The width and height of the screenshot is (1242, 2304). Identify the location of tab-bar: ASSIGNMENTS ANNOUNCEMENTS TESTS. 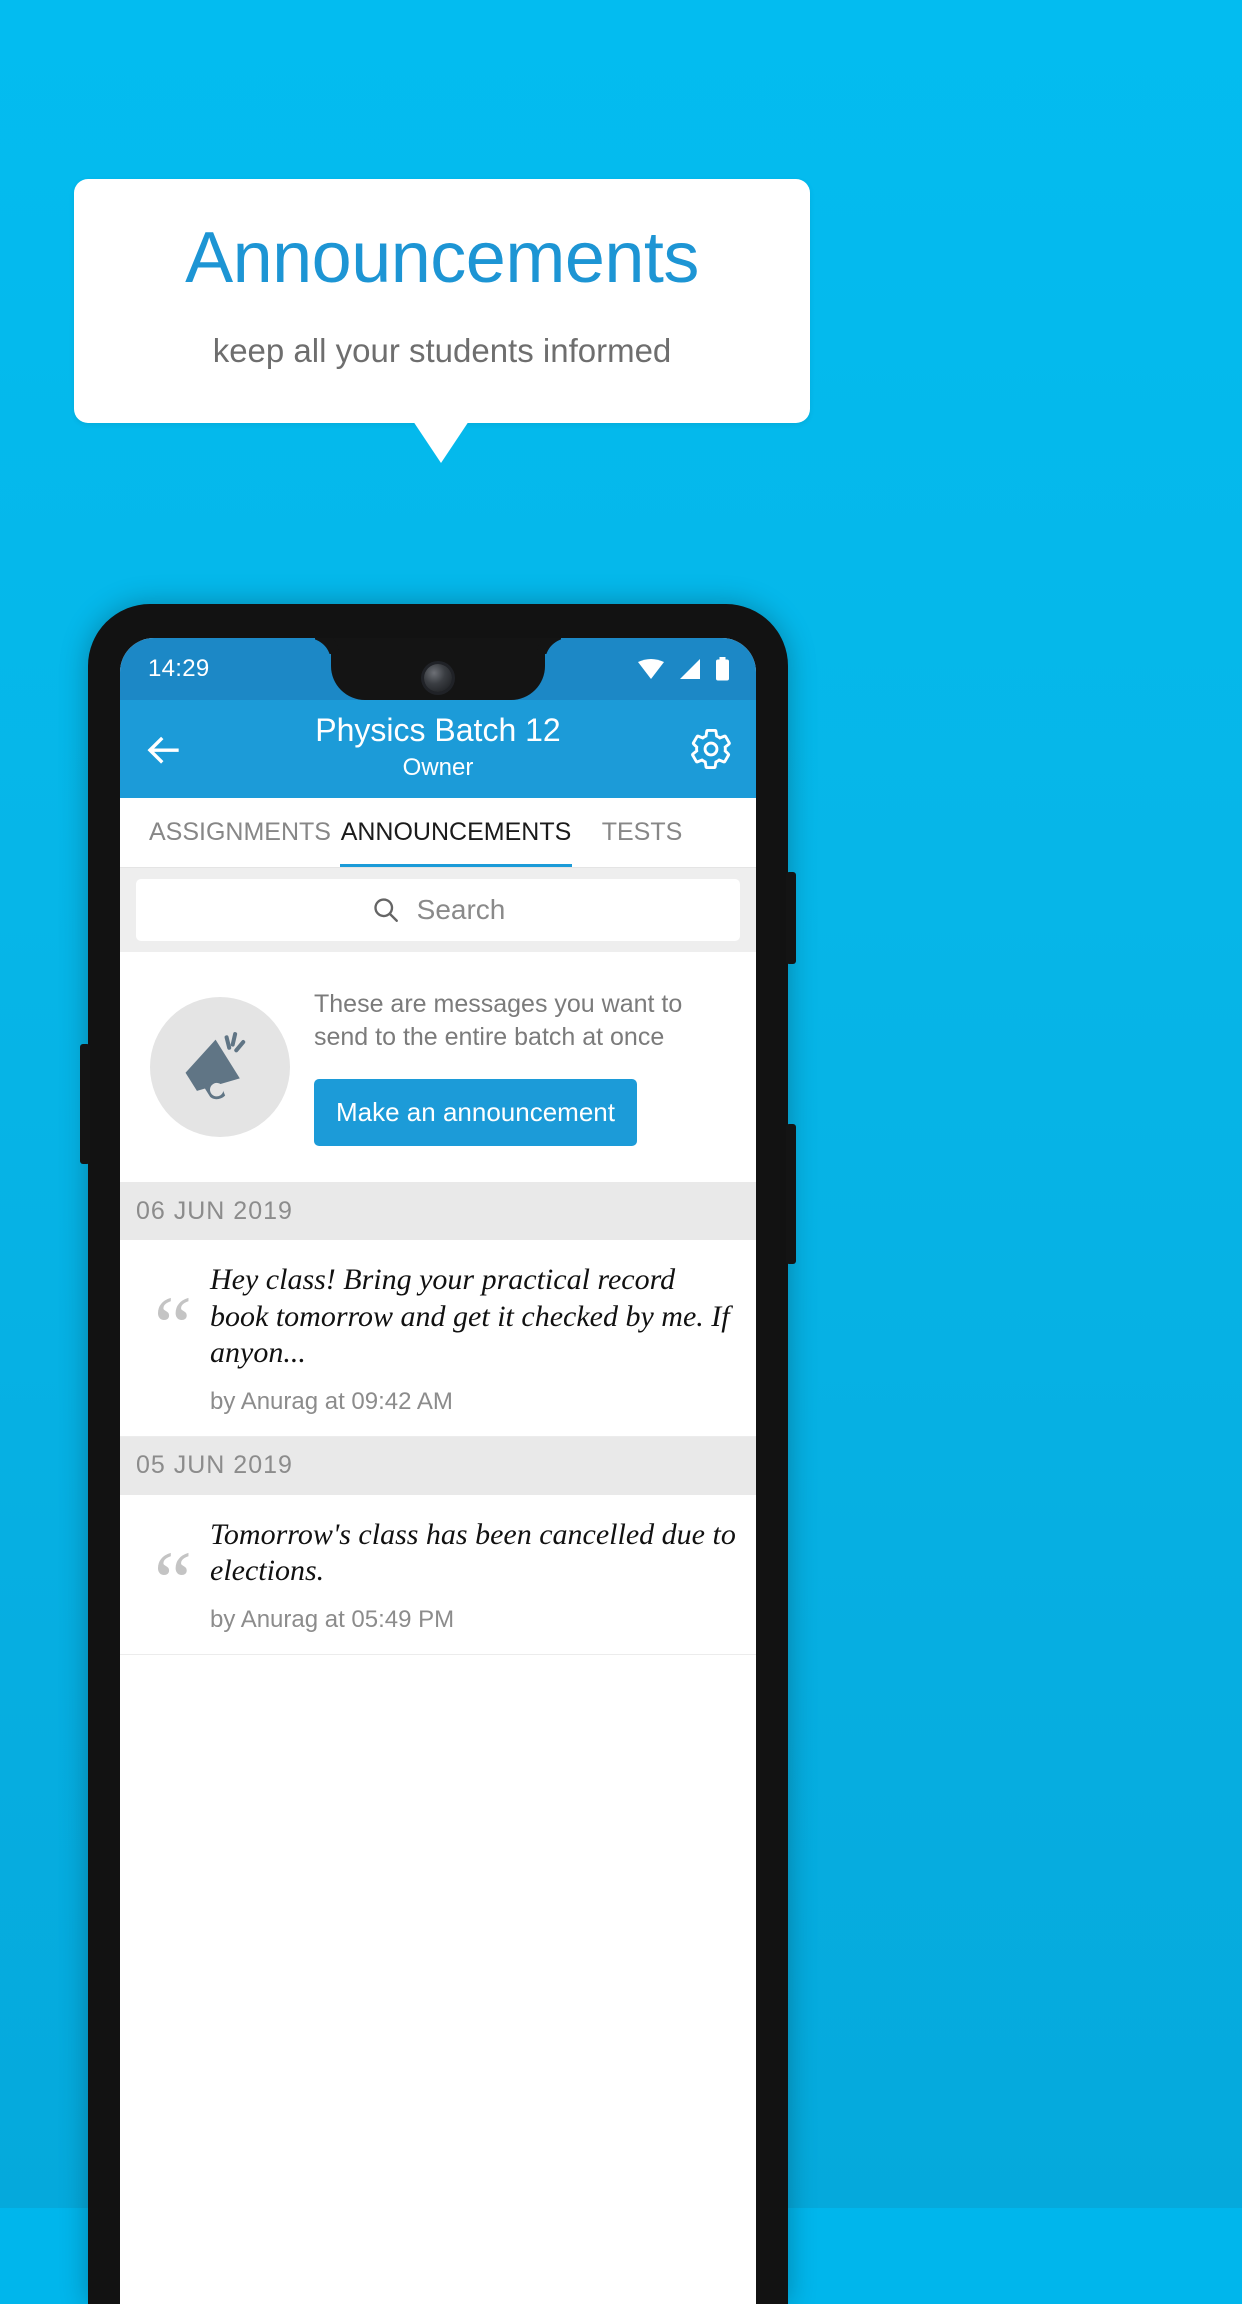
(438, 833).